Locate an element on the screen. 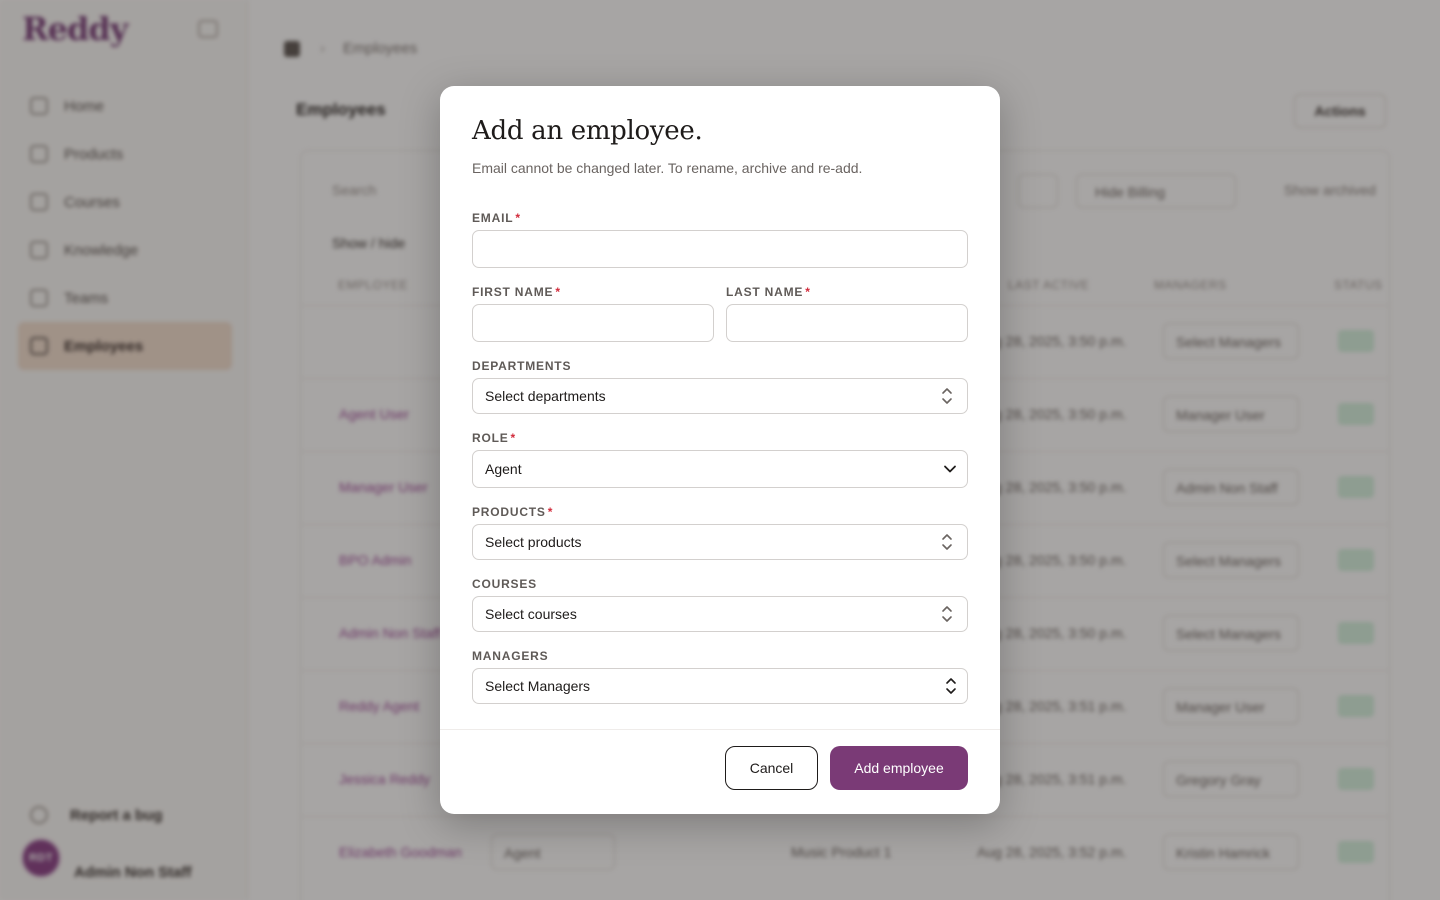  last-name-field is located at coordinates (847, 323).